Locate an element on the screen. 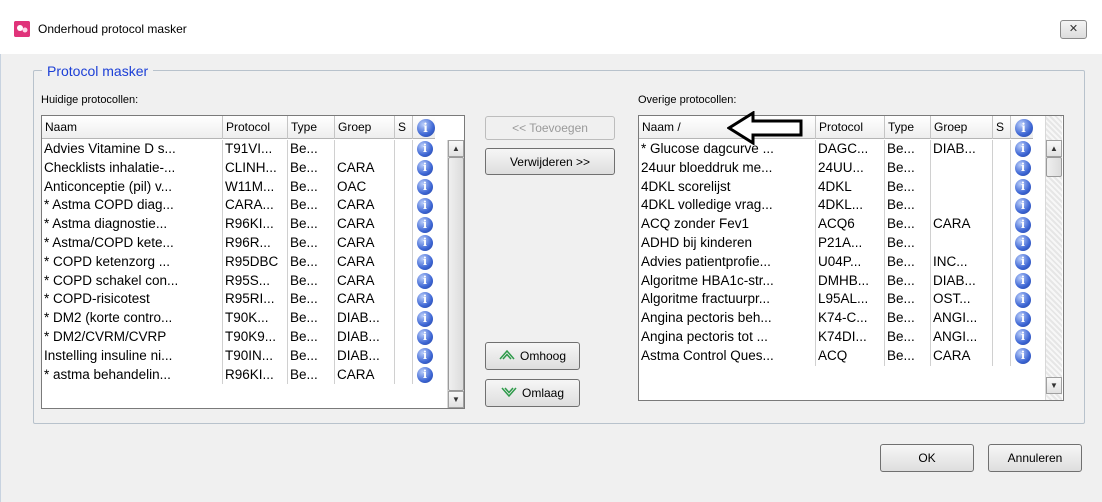  table-row: ADHD bij kinderen P21A... Be... i is located at coordinates (836, 243).